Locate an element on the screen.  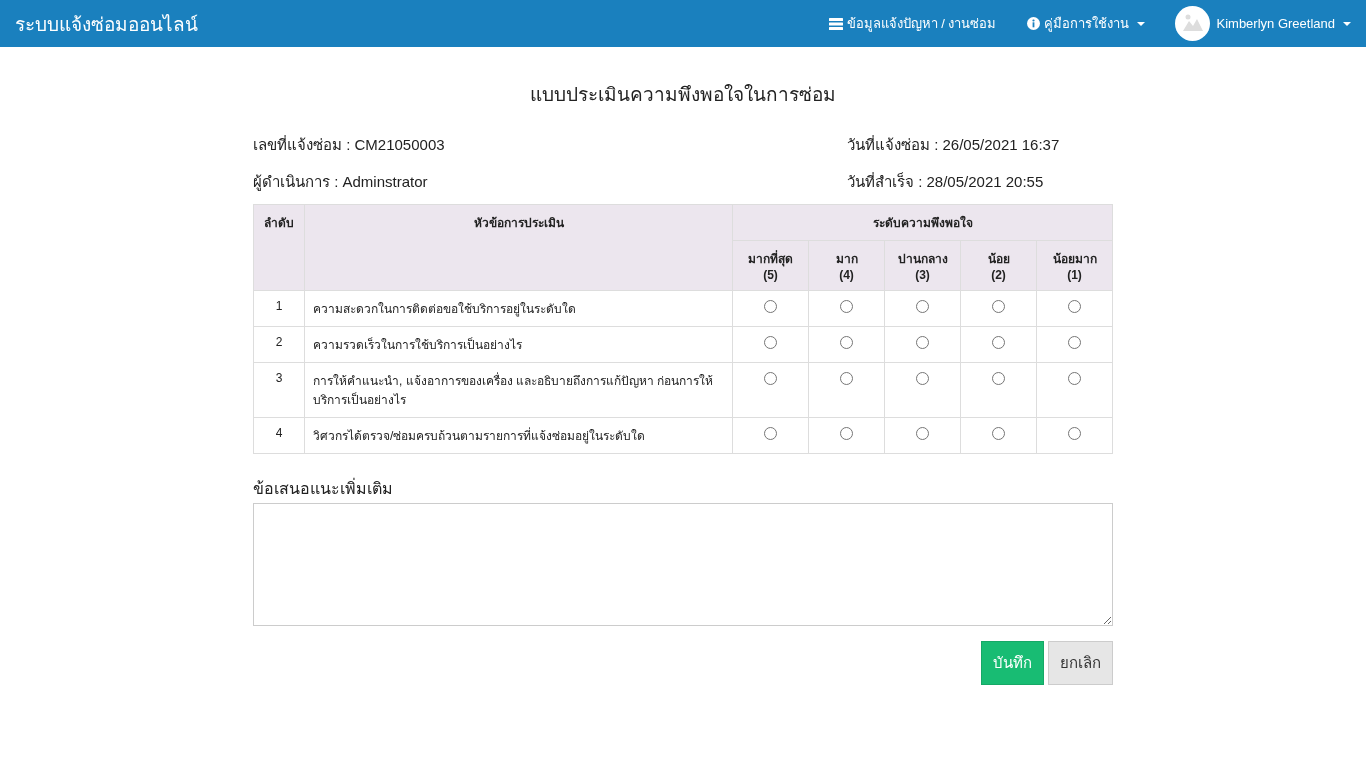
list-icon is located at coordinates (835, 23).